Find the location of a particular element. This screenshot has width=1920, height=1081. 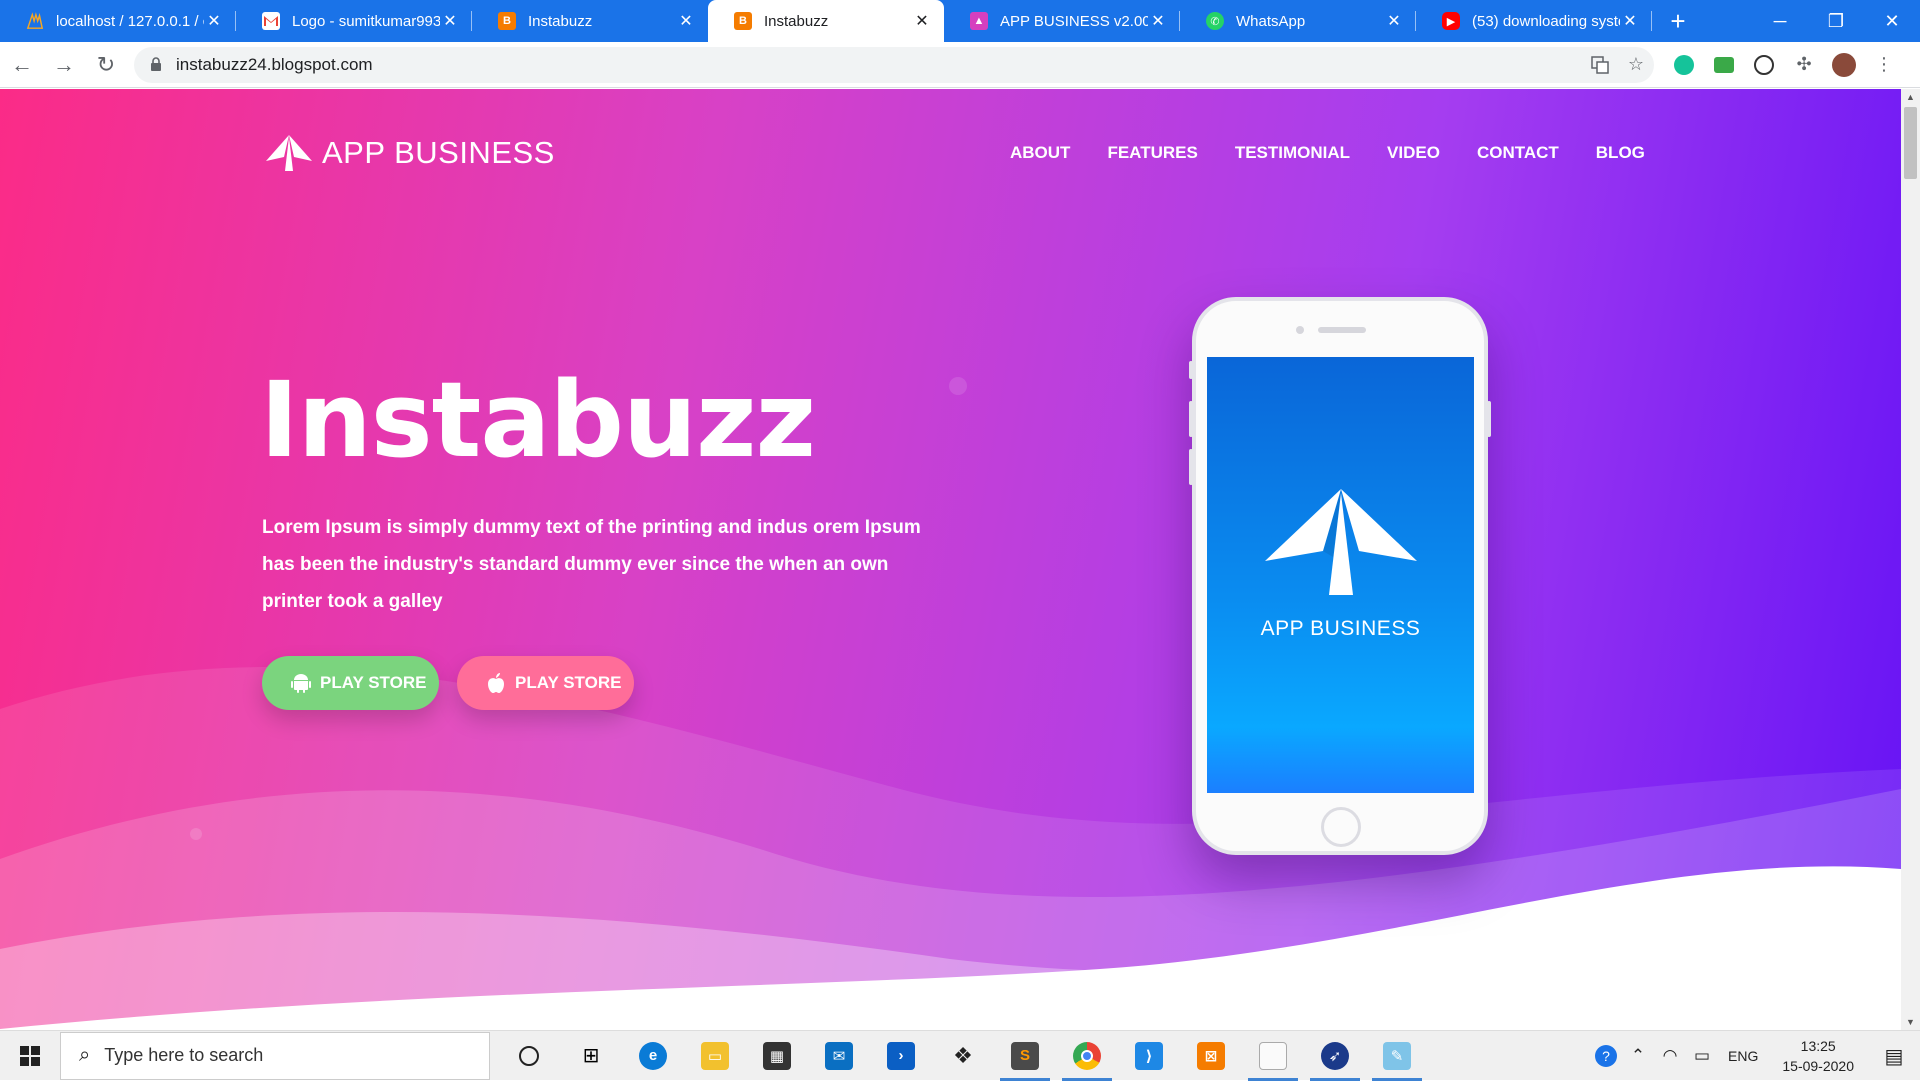

tab-instabuzz-active: B Instabuzz ✕ is located at coordinates (826, 21).